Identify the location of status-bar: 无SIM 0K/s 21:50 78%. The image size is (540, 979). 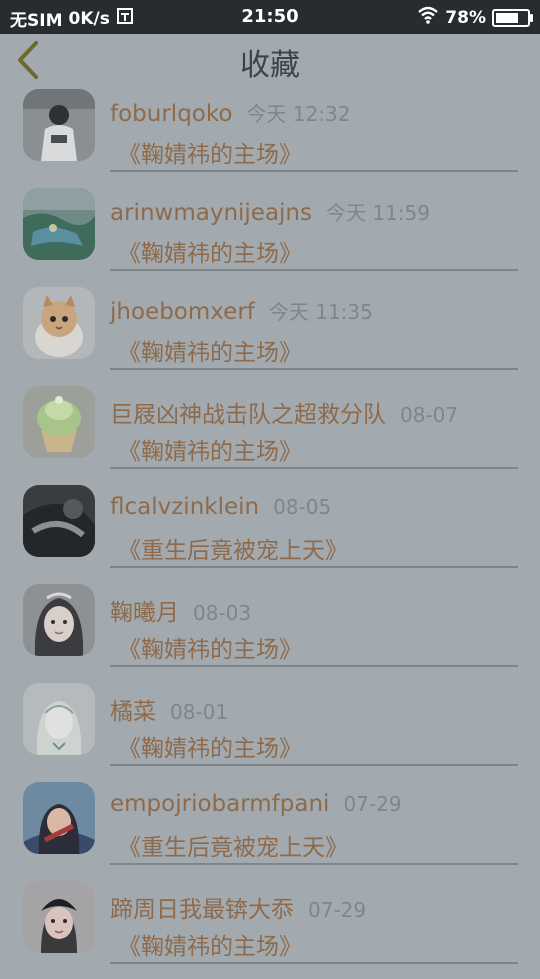
(270, 17).